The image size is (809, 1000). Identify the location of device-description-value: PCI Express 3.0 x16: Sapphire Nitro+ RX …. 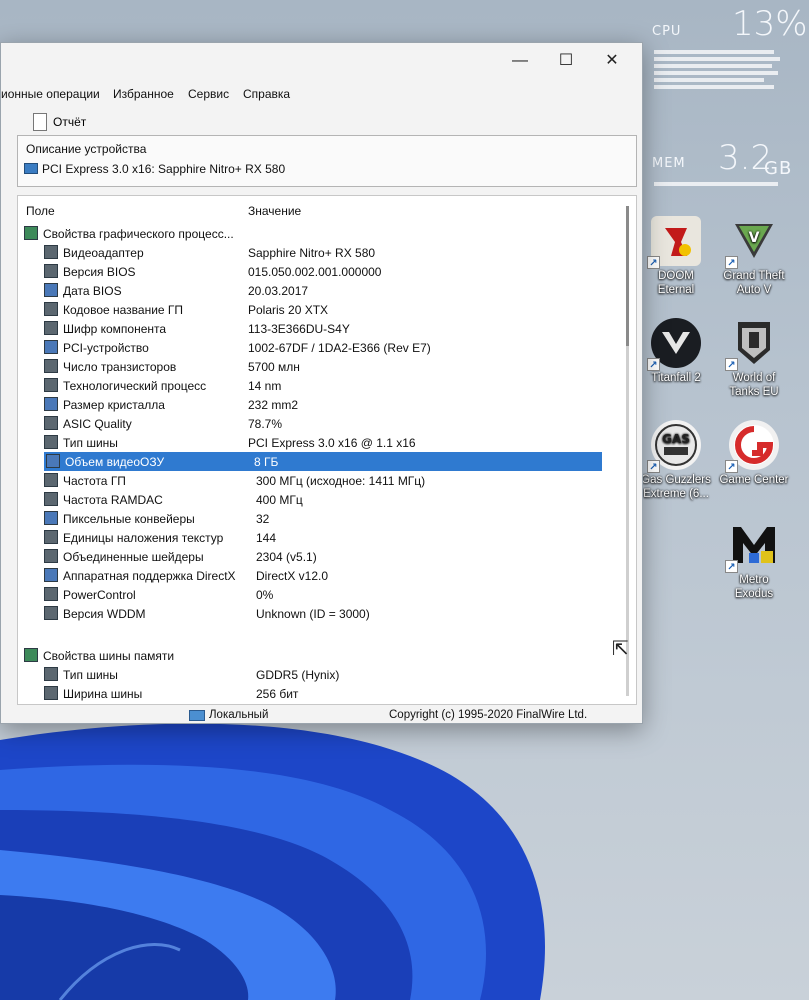
(164, 169).